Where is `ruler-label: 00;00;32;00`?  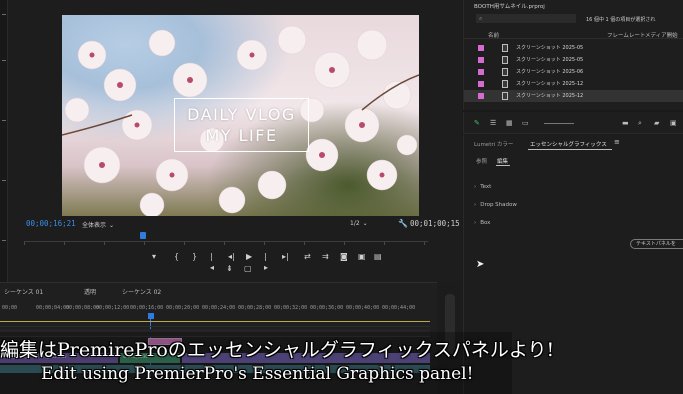 ruler-label: 00;00;32;00 is located at coordinates (291, 308).